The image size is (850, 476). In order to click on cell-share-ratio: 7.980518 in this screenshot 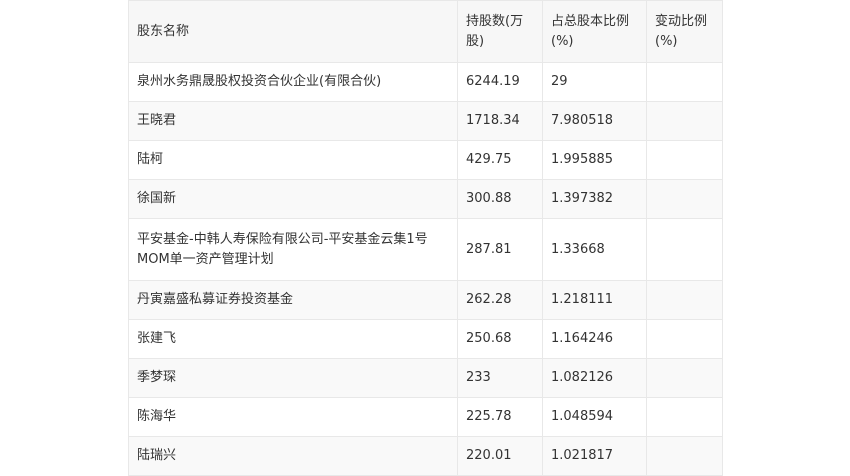, I will do `click(594, 121)`.